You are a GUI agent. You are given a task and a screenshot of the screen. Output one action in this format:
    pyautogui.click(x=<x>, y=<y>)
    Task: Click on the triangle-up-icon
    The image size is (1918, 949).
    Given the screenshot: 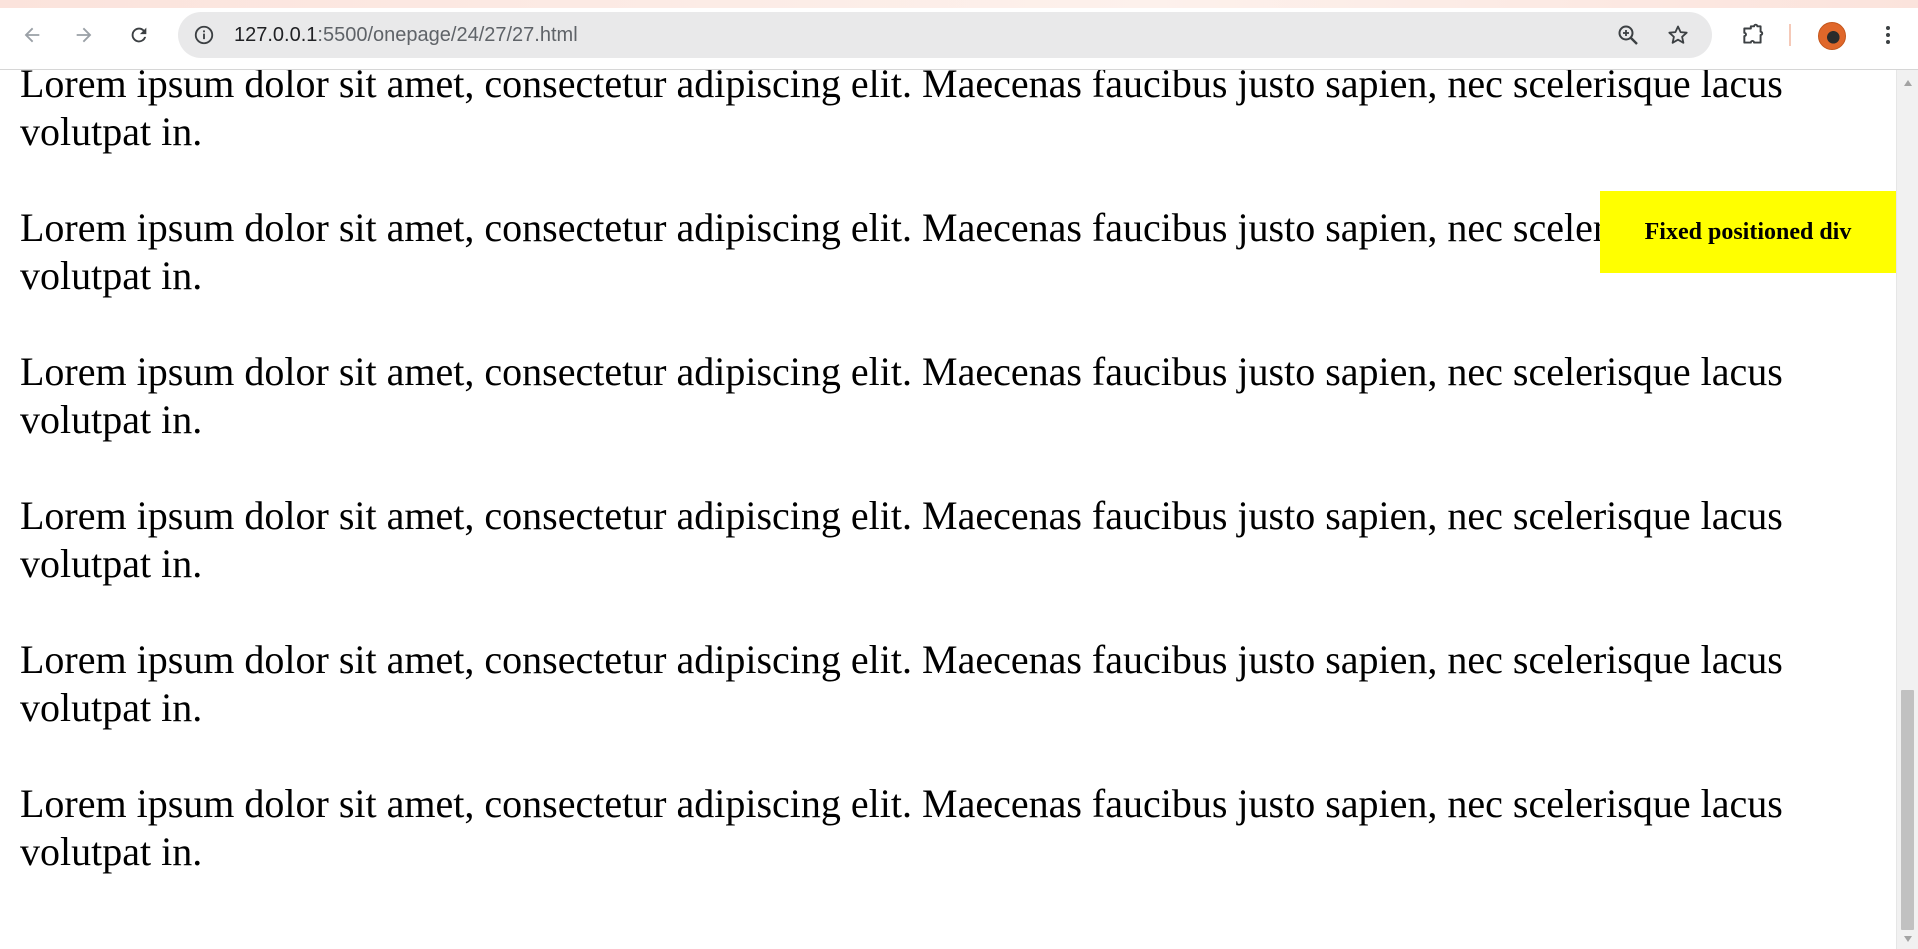 What is the action you would take?
    pyautogui.click(x=1907, y=82)
    